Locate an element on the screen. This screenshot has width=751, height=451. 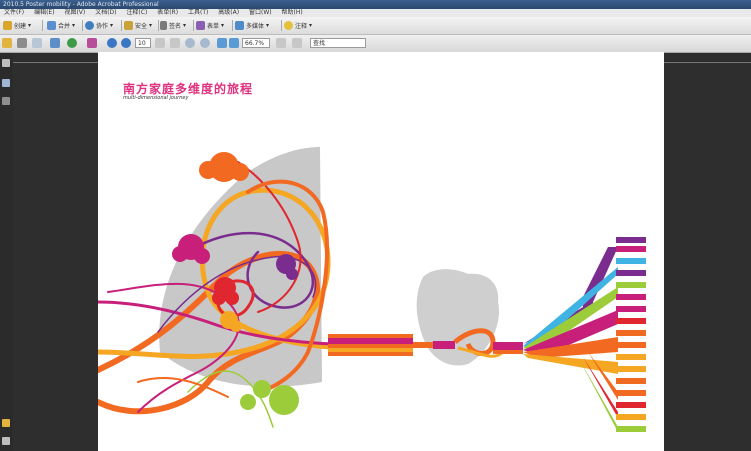
legend-boxes is located at coordinates (631, 334).